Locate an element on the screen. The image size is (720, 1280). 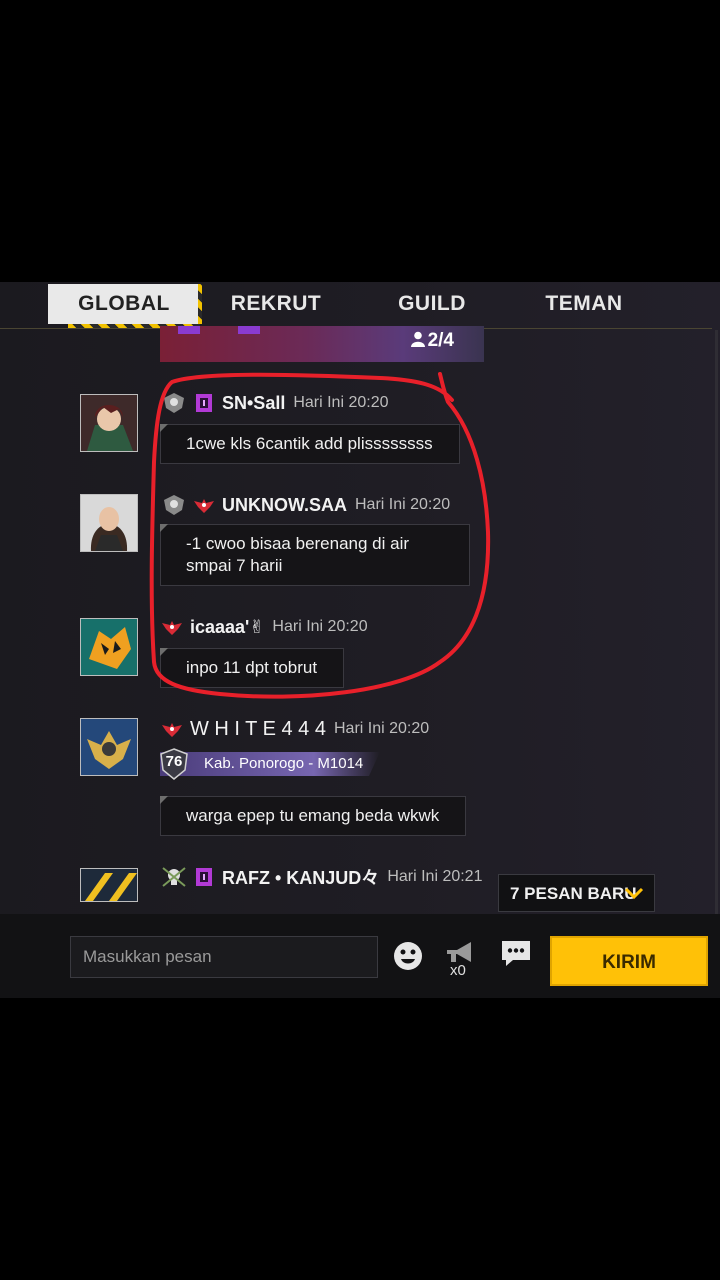
tab-rekrut: REKRUT is located at coordinates (276, 304).